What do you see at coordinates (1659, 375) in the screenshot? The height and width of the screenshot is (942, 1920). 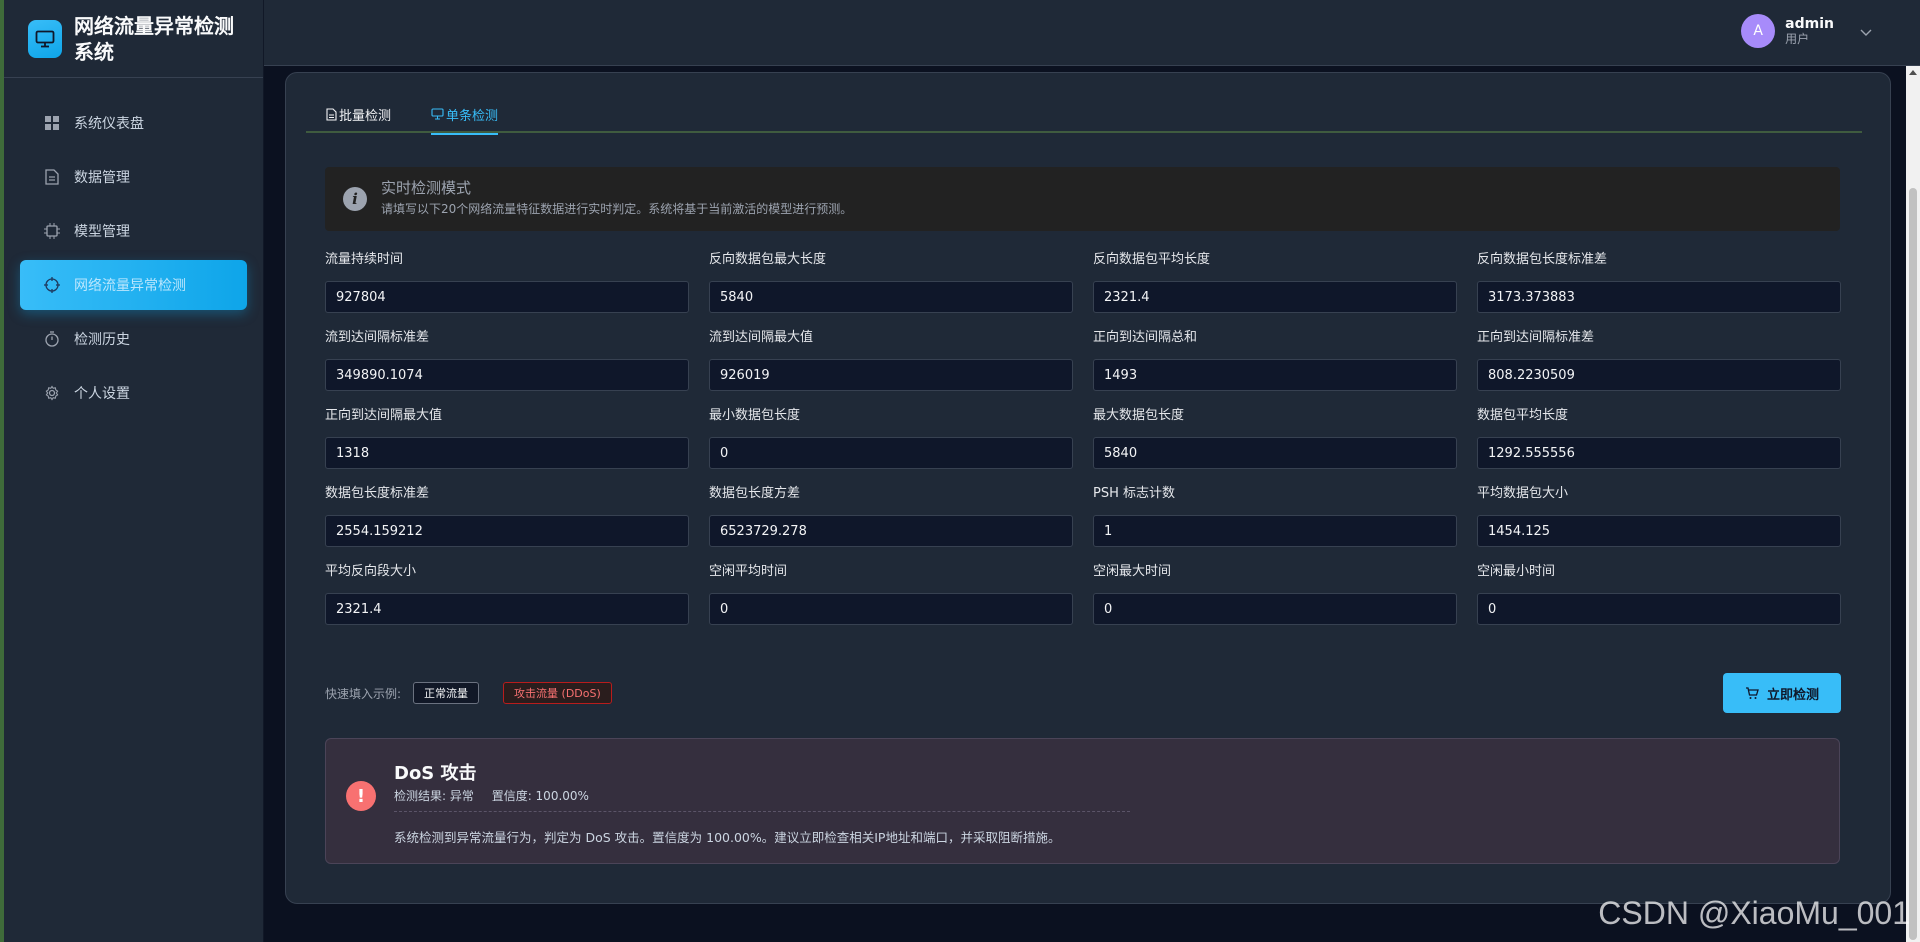 I see `fwd-iat-std-input` at bounding box center [1659, 375].